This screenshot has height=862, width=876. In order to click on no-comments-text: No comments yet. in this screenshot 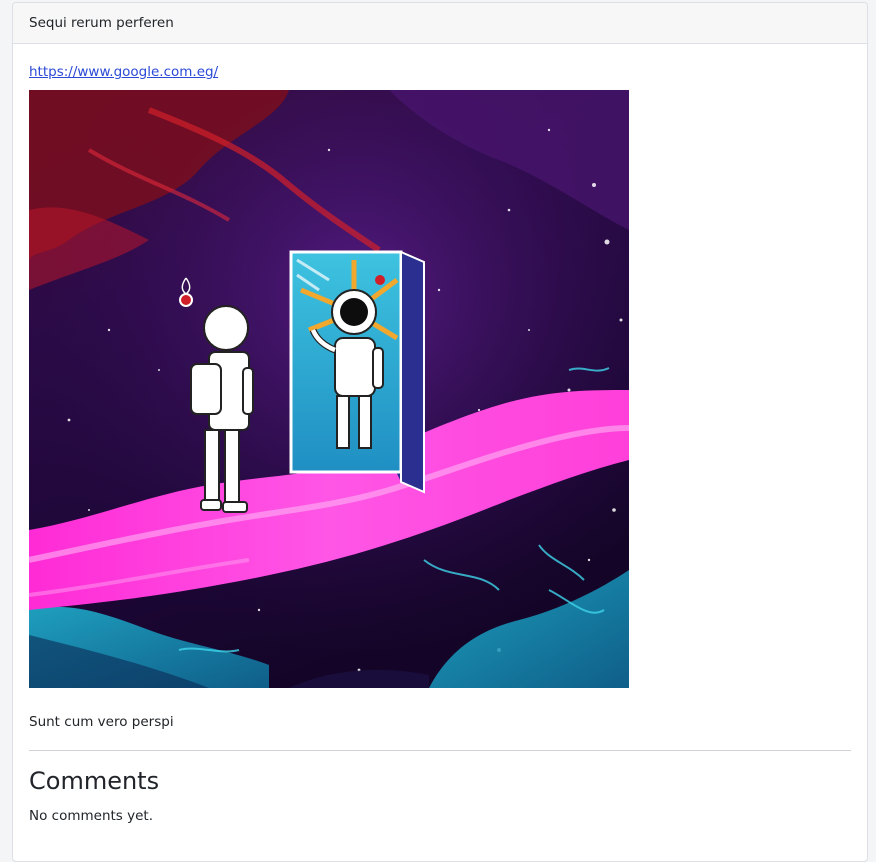, I will do `click(91, 816)`.